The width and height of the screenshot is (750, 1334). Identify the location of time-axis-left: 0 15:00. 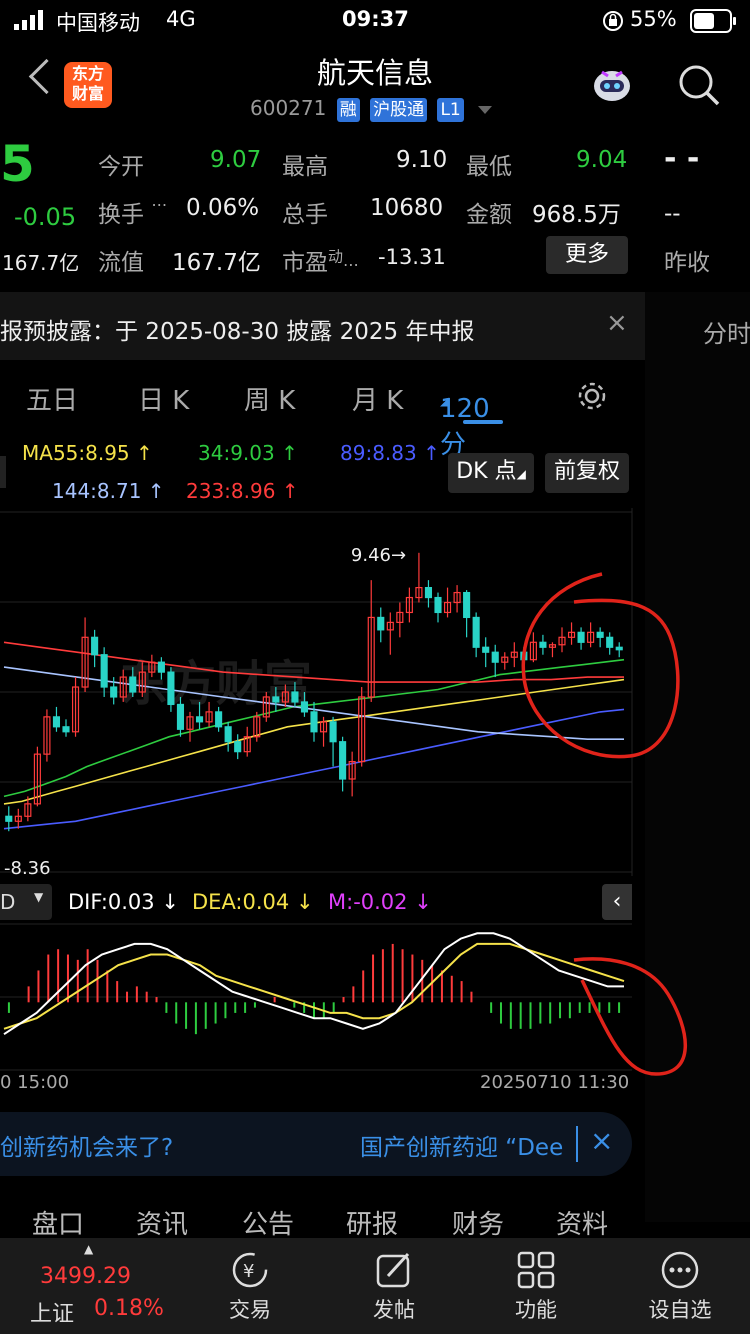
(35, 1082).